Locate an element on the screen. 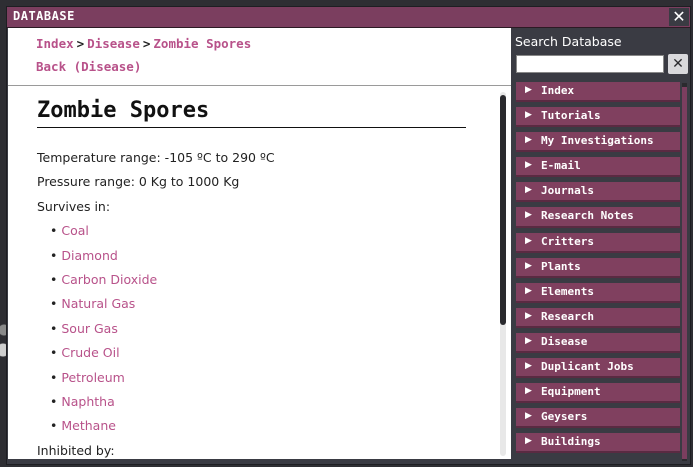  nav-item-research-notes: ▶ Research Notes is located at coordinates (598, 217).